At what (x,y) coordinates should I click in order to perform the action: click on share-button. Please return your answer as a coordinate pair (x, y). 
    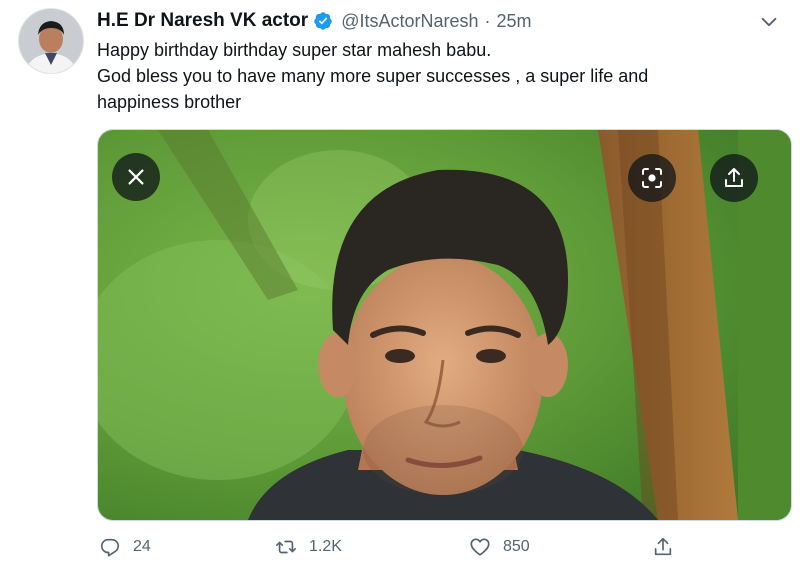
    Looking at the image, I should click on (663, 547).